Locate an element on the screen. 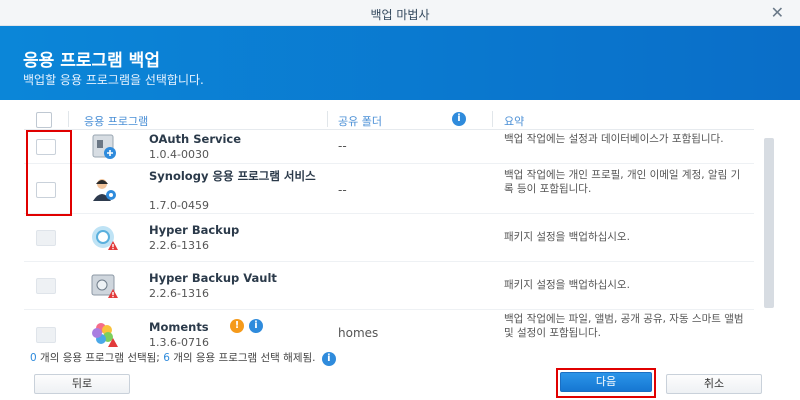 This screenshot has width=800, height=400. select-all-checkbox is located at coordinates (44, 120).